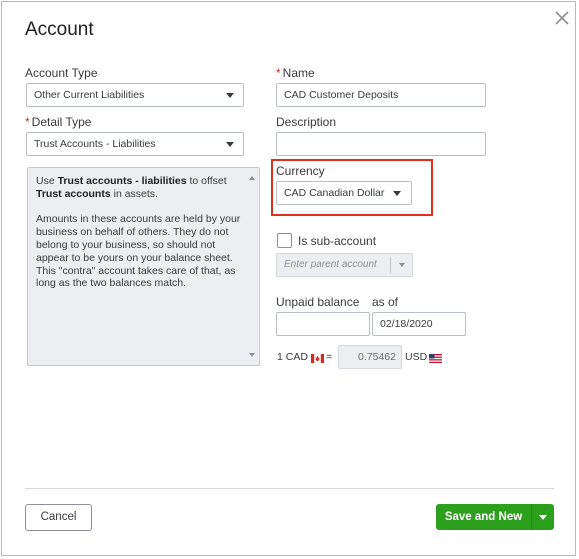  What do you see at coordinates (419, 324) in the screenshot?
I see `as-of-date-input: 02/18/2020` at bounding box center [419, 324].